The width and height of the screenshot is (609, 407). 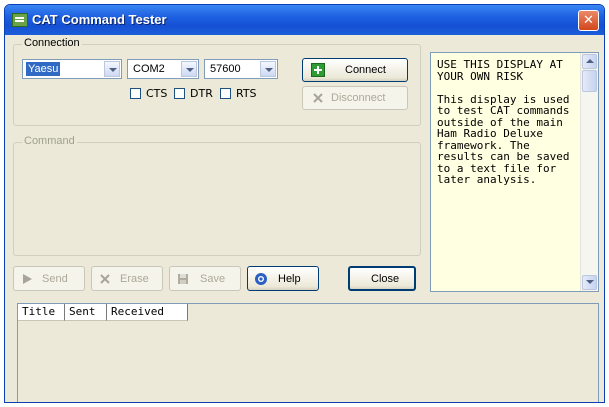 What do you see at coordinates (147, 312) in the screenshot?
I see `column-header-received: Received` at bounding box center [147, 312].